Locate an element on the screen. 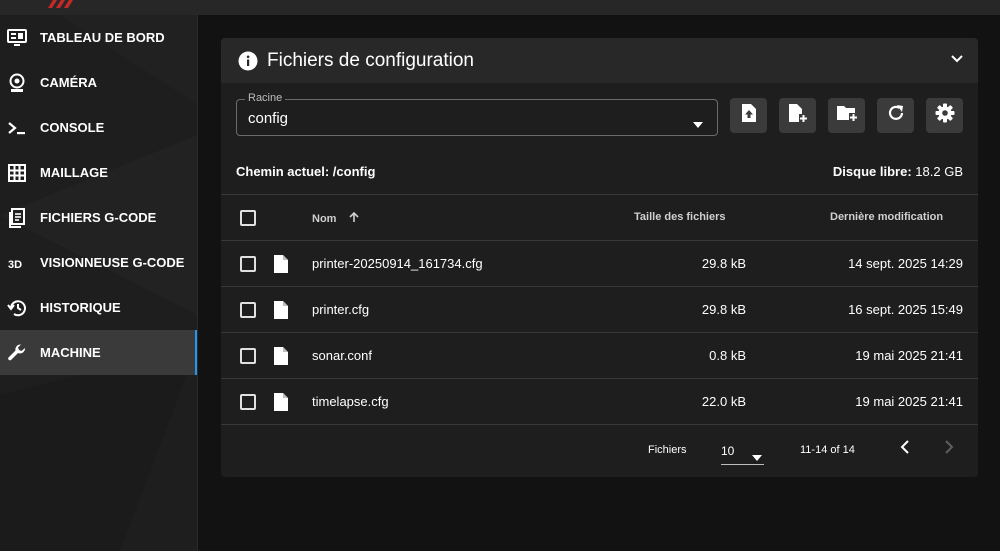  items-per-page-label: Fichiers is located at coordinates (667, 450).